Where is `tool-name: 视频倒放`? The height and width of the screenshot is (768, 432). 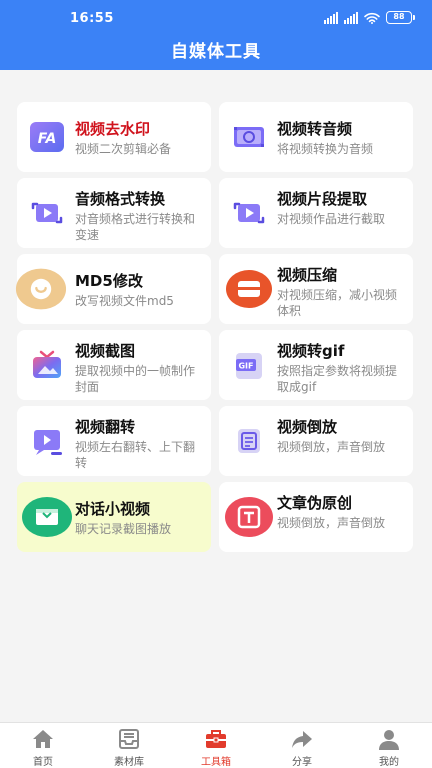
tool-name: 视频倒放 is located at coordinates (307, 427).